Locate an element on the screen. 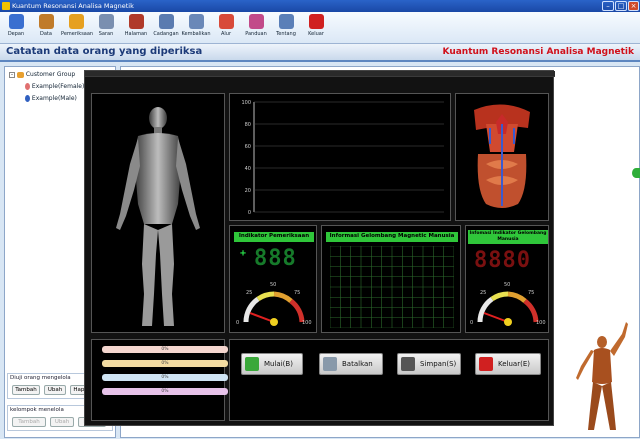 Image resolution: width=640 pixels, height=439 pixels. indicator-sign: + is located at coordinates (243, 253).